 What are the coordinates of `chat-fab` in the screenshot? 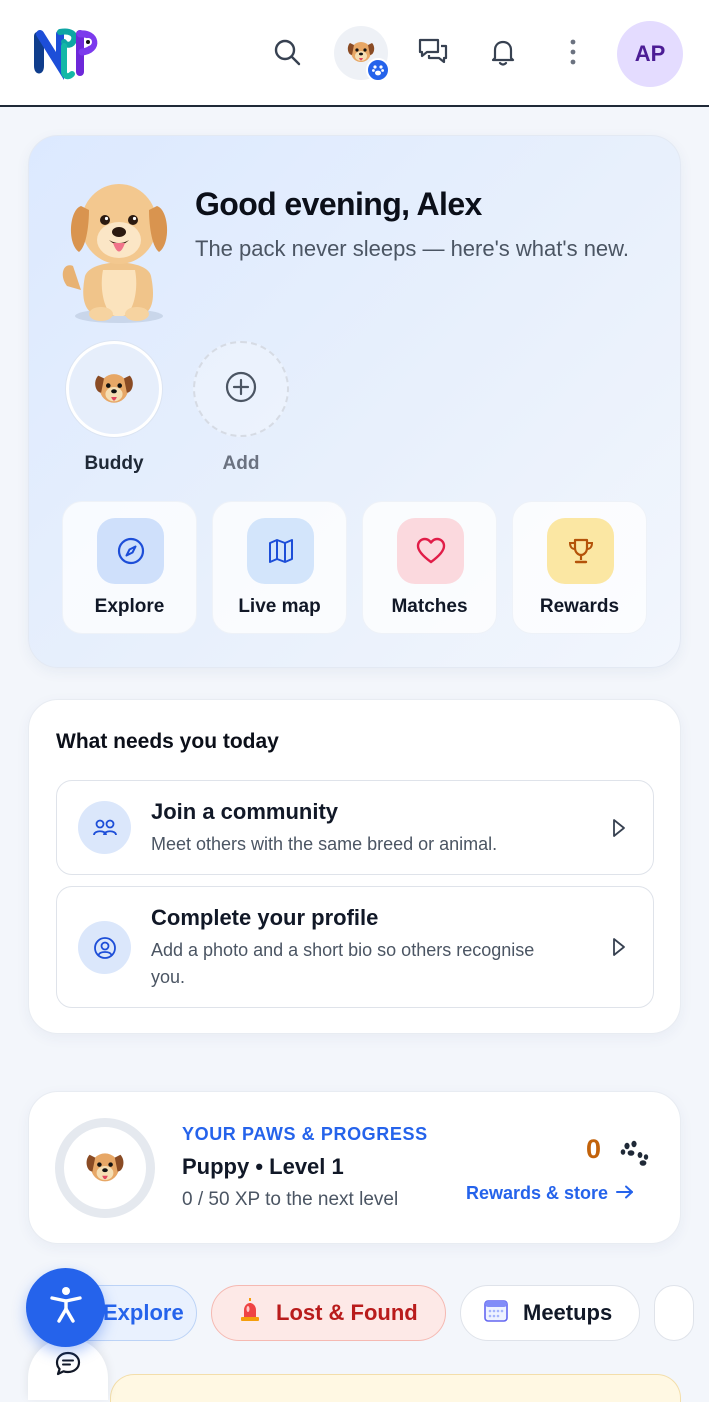 It's located at (68, 1369).